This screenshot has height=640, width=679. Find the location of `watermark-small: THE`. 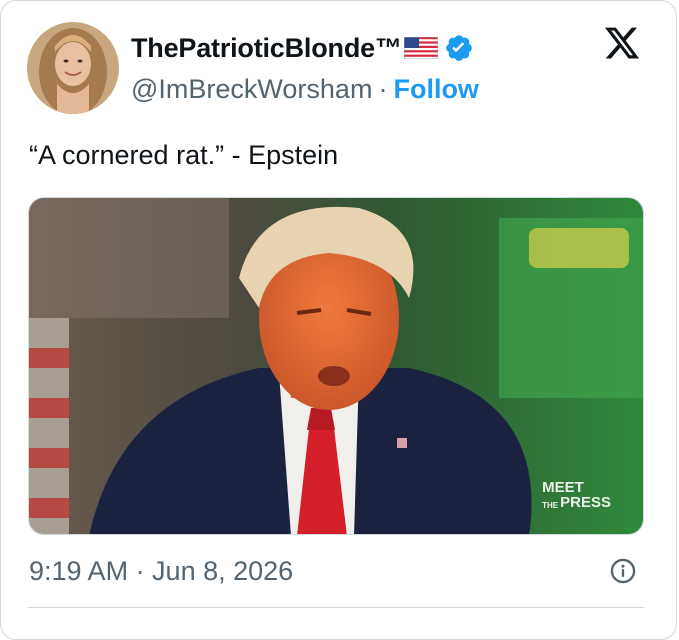

watermark-small: THE is located at coordinates (550, 505).